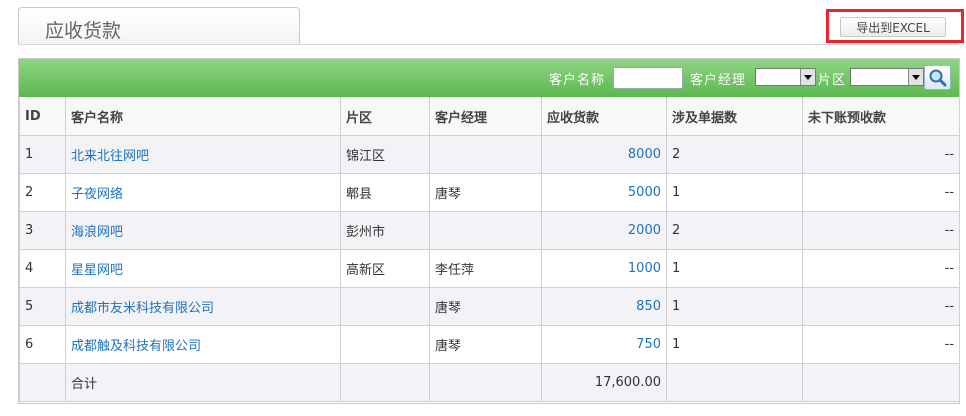  I want to click on cell-id: 6, so click(42, 344).